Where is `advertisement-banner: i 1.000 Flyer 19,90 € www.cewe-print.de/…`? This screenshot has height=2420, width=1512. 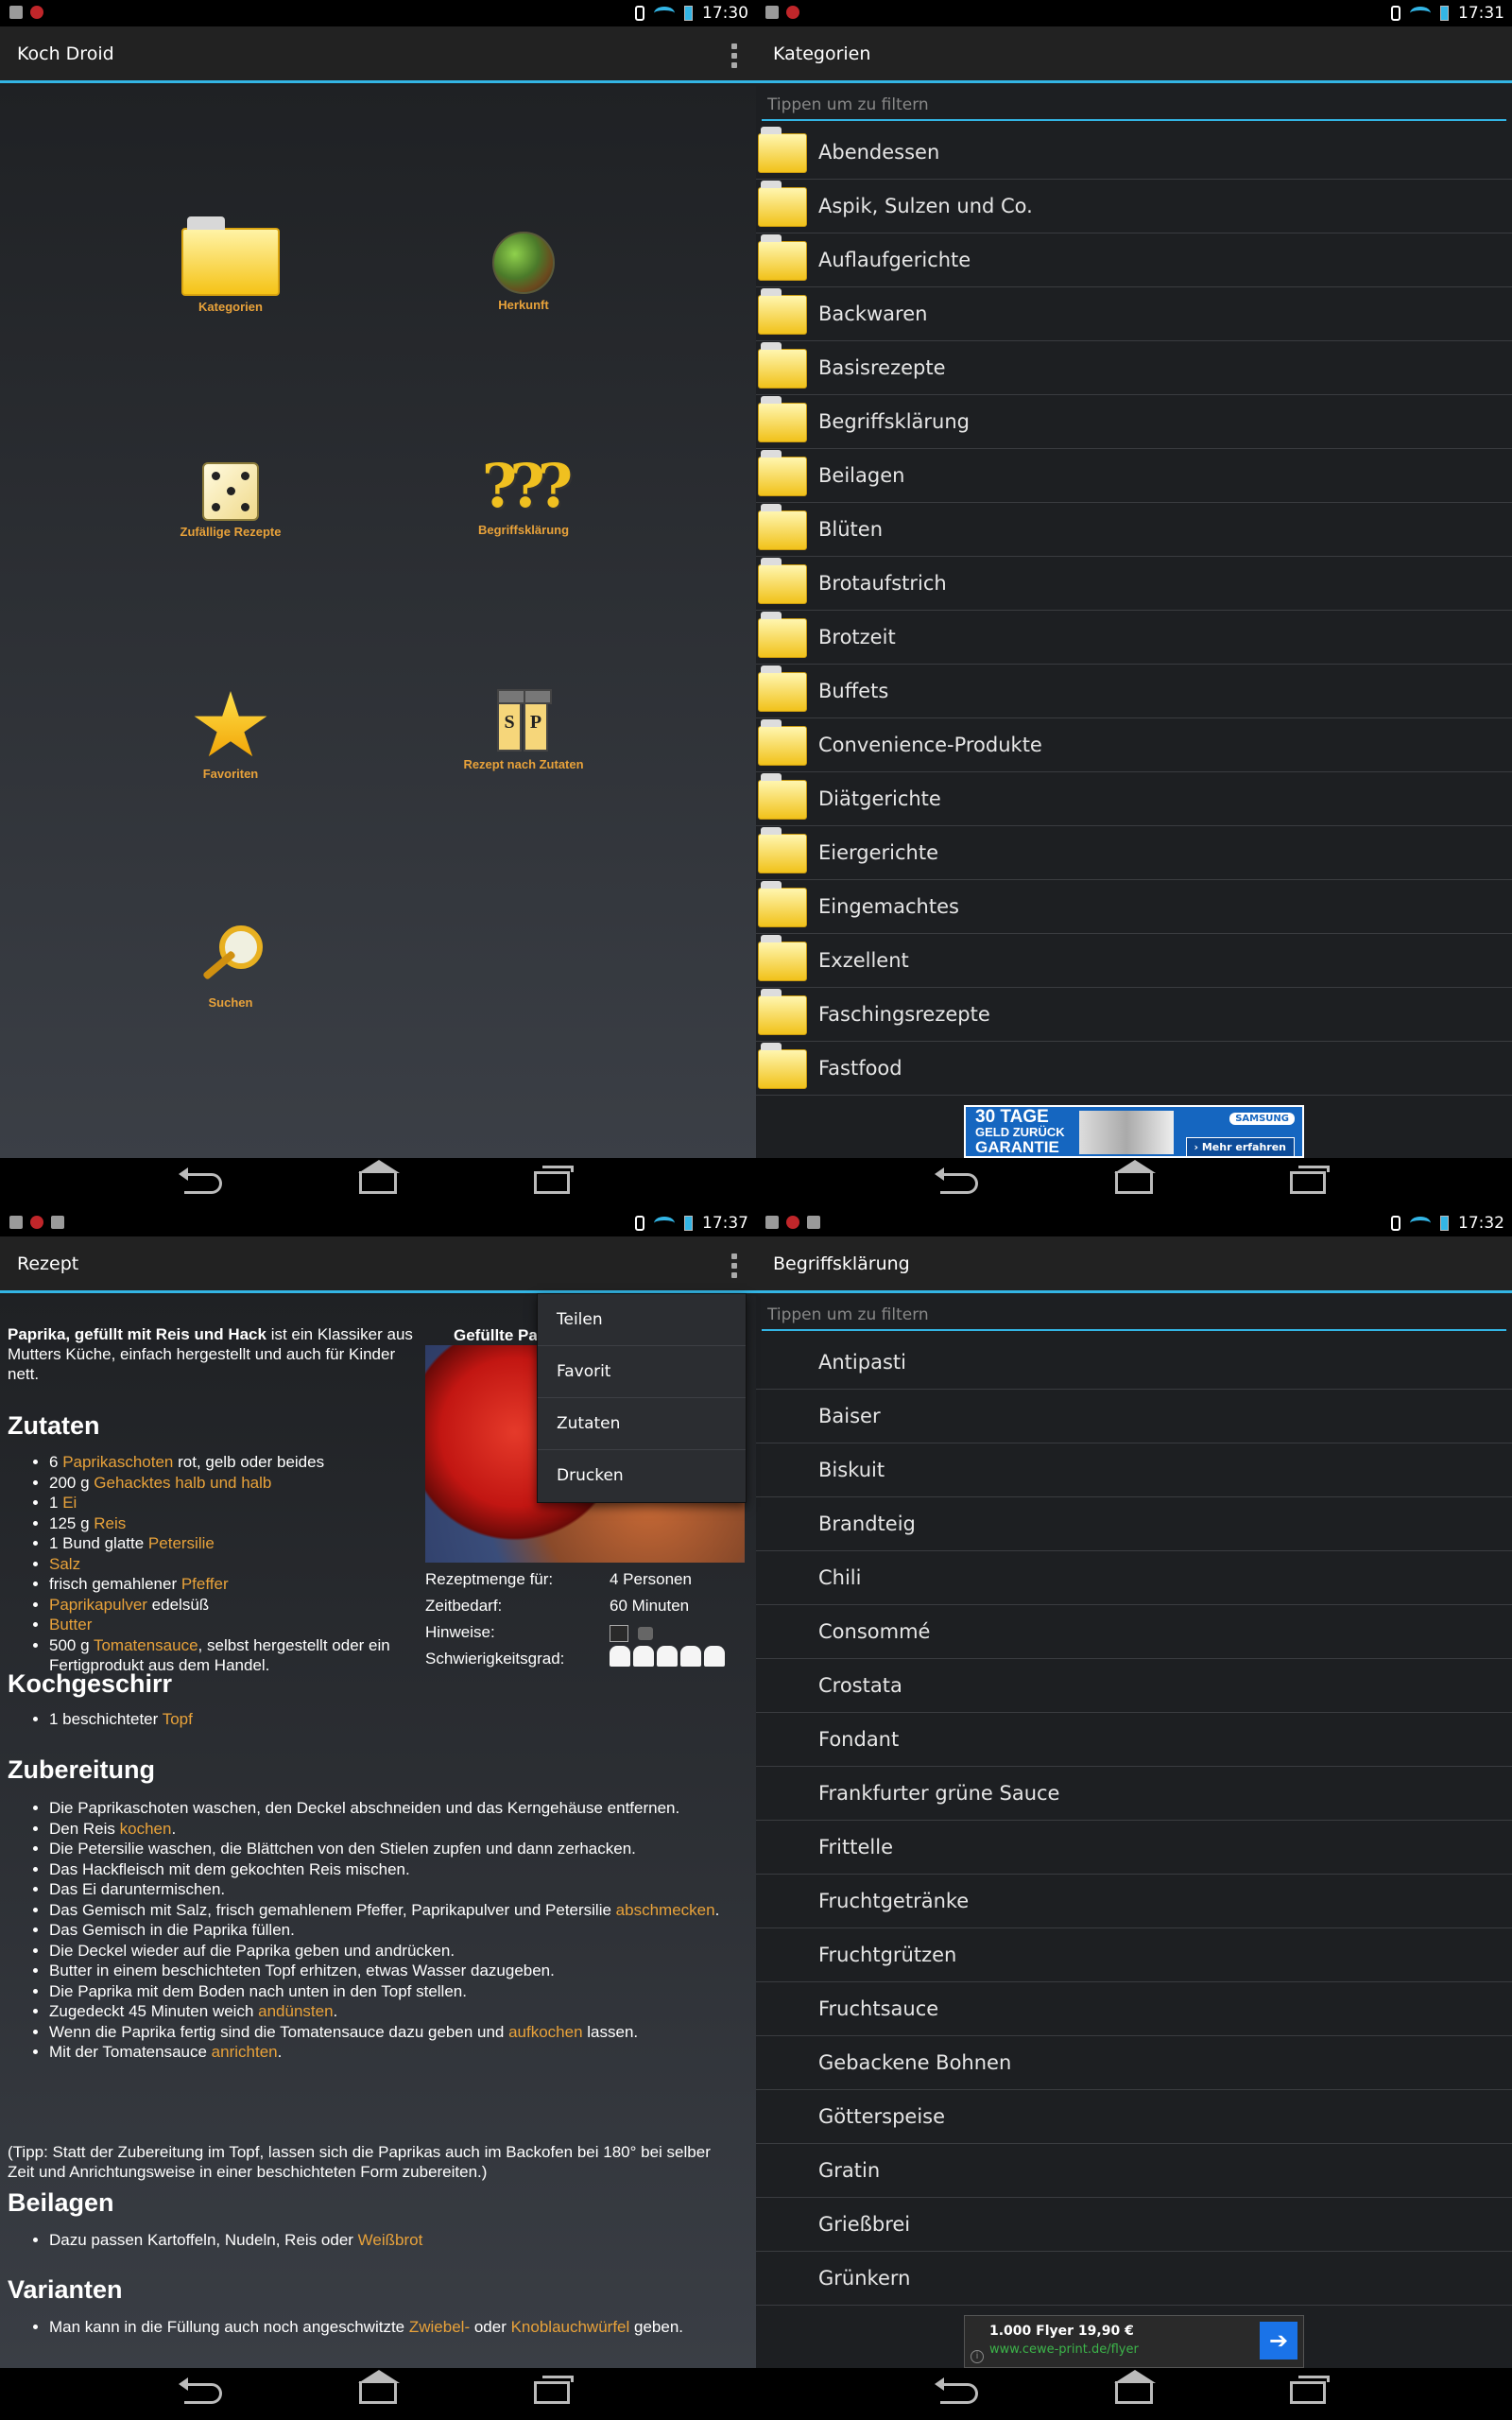 advertisement-banner: i 1.000 Flyer 19,90 € www.cewe-print.de/… is located at coordinates (1134, 2341).